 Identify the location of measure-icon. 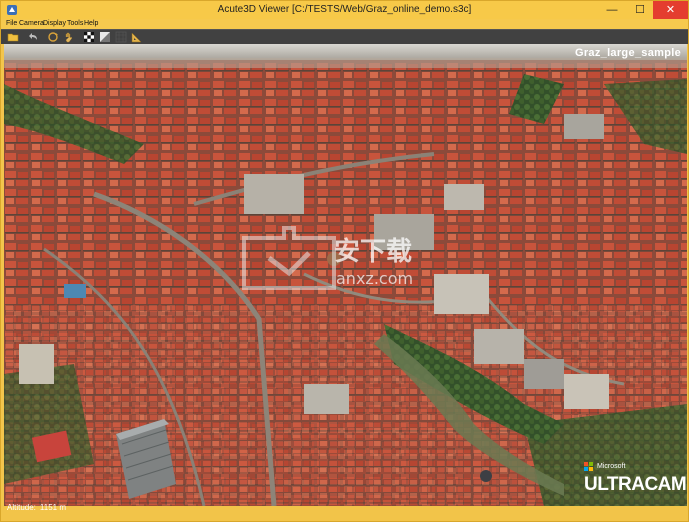
(137, 37).